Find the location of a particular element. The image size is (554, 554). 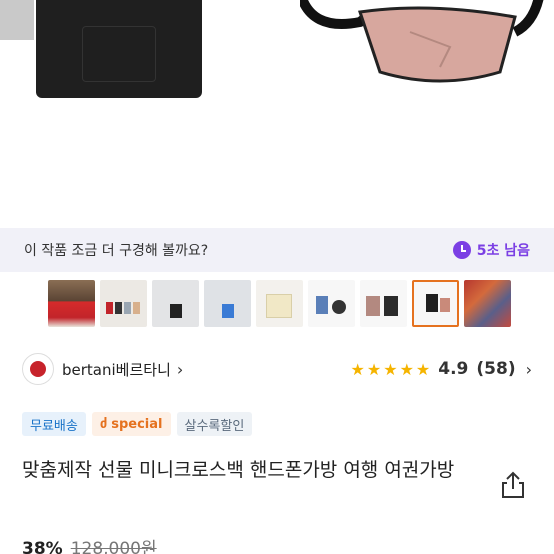

bag-pocket is located at coordinates (119, 54).